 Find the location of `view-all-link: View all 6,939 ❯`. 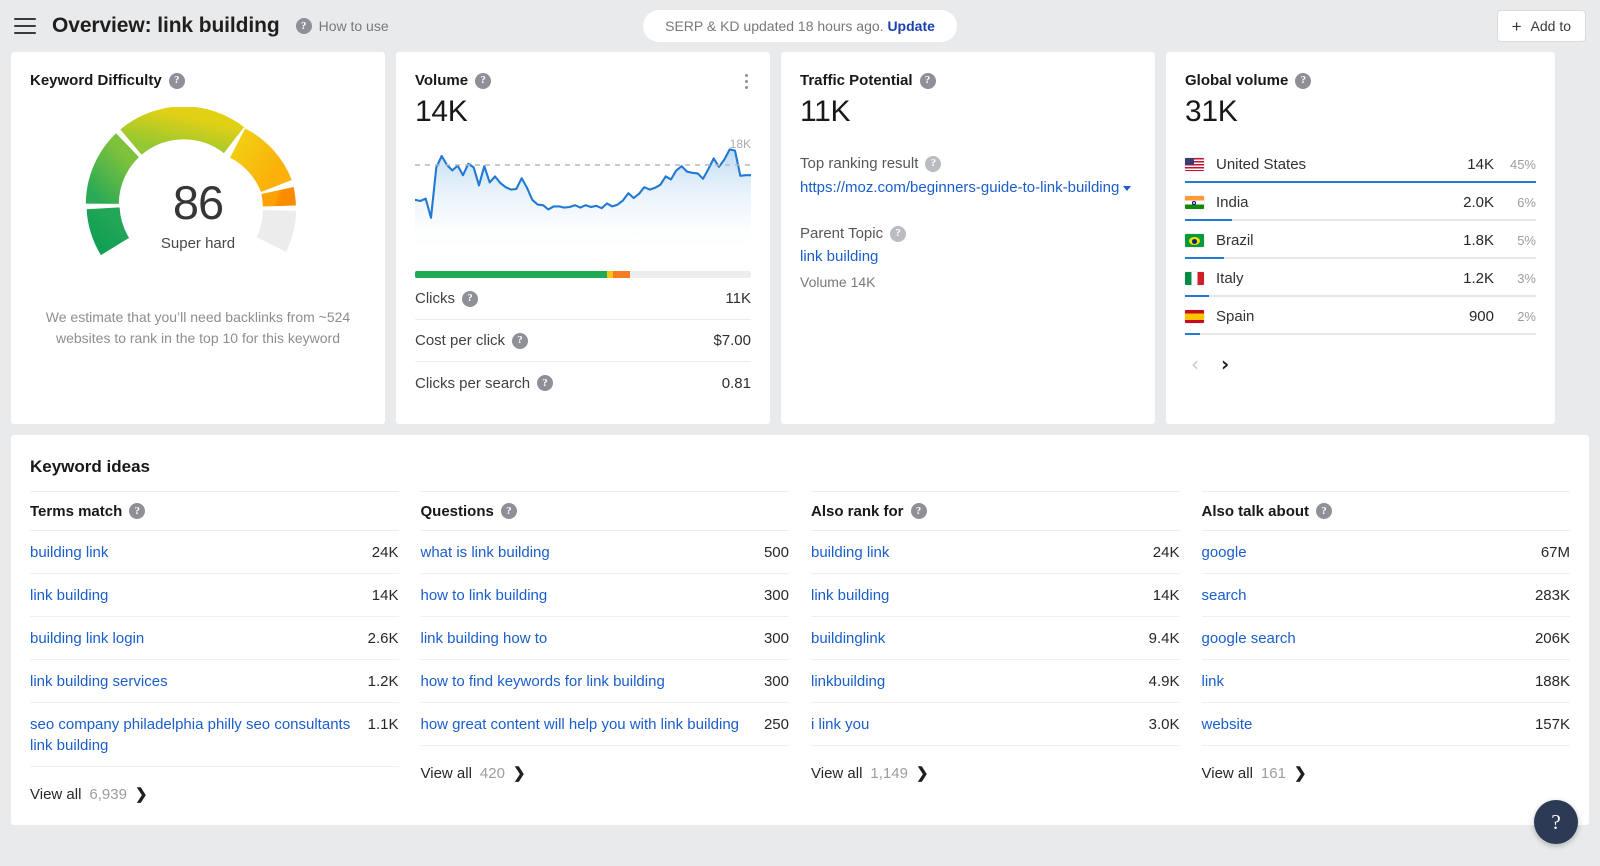

view-all-link: View all 6,939 ❯ is located at coordinates (214, 794).